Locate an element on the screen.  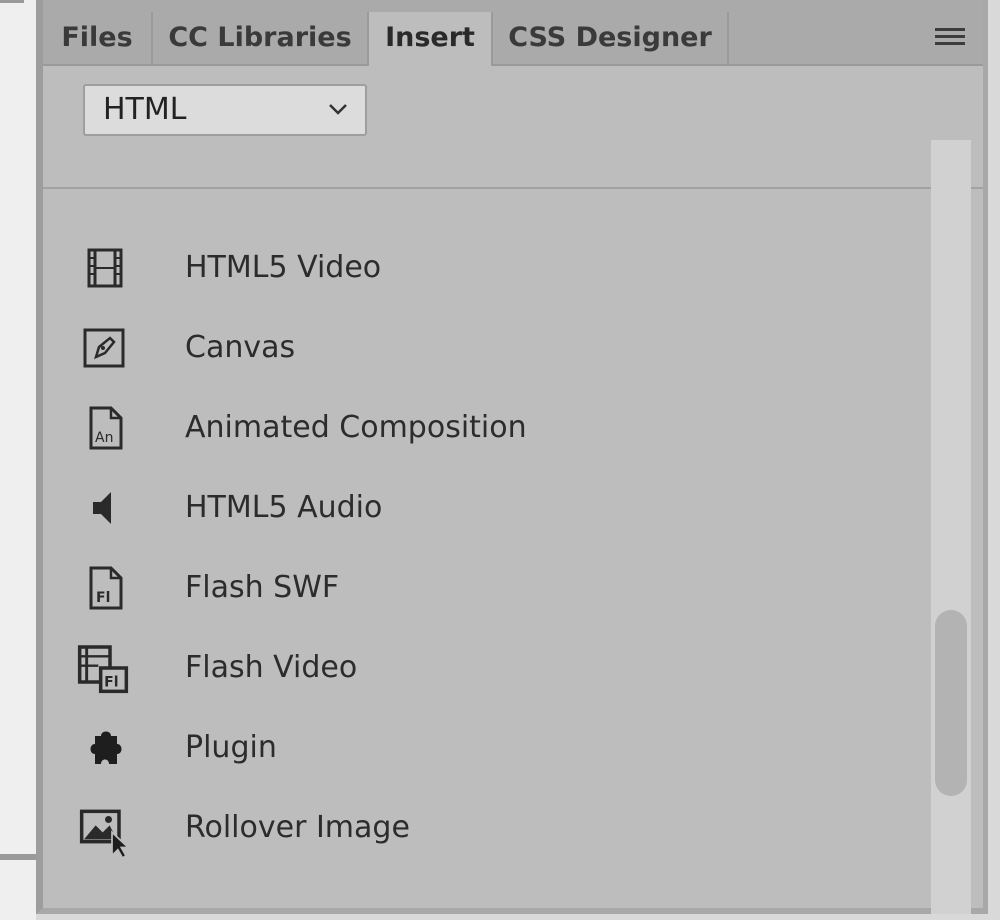
panel-tab-bar: Files CC Libraries Insert CSS Designer is located at coordinates (513, 33).